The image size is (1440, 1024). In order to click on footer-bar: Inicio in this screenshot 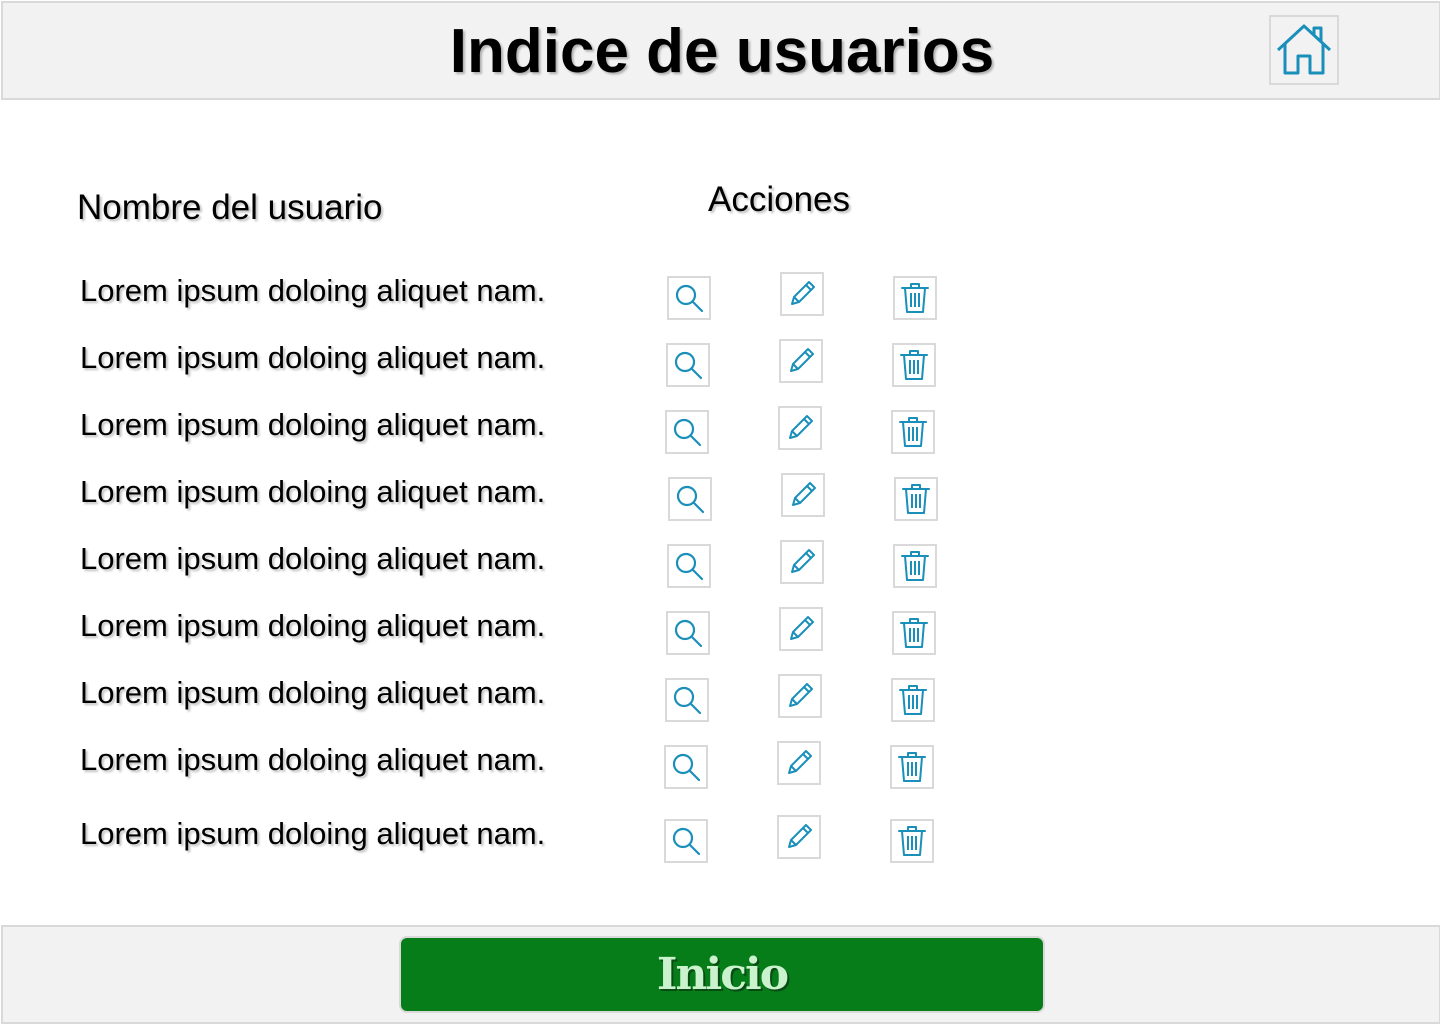, I will do `click(720, 974)`.